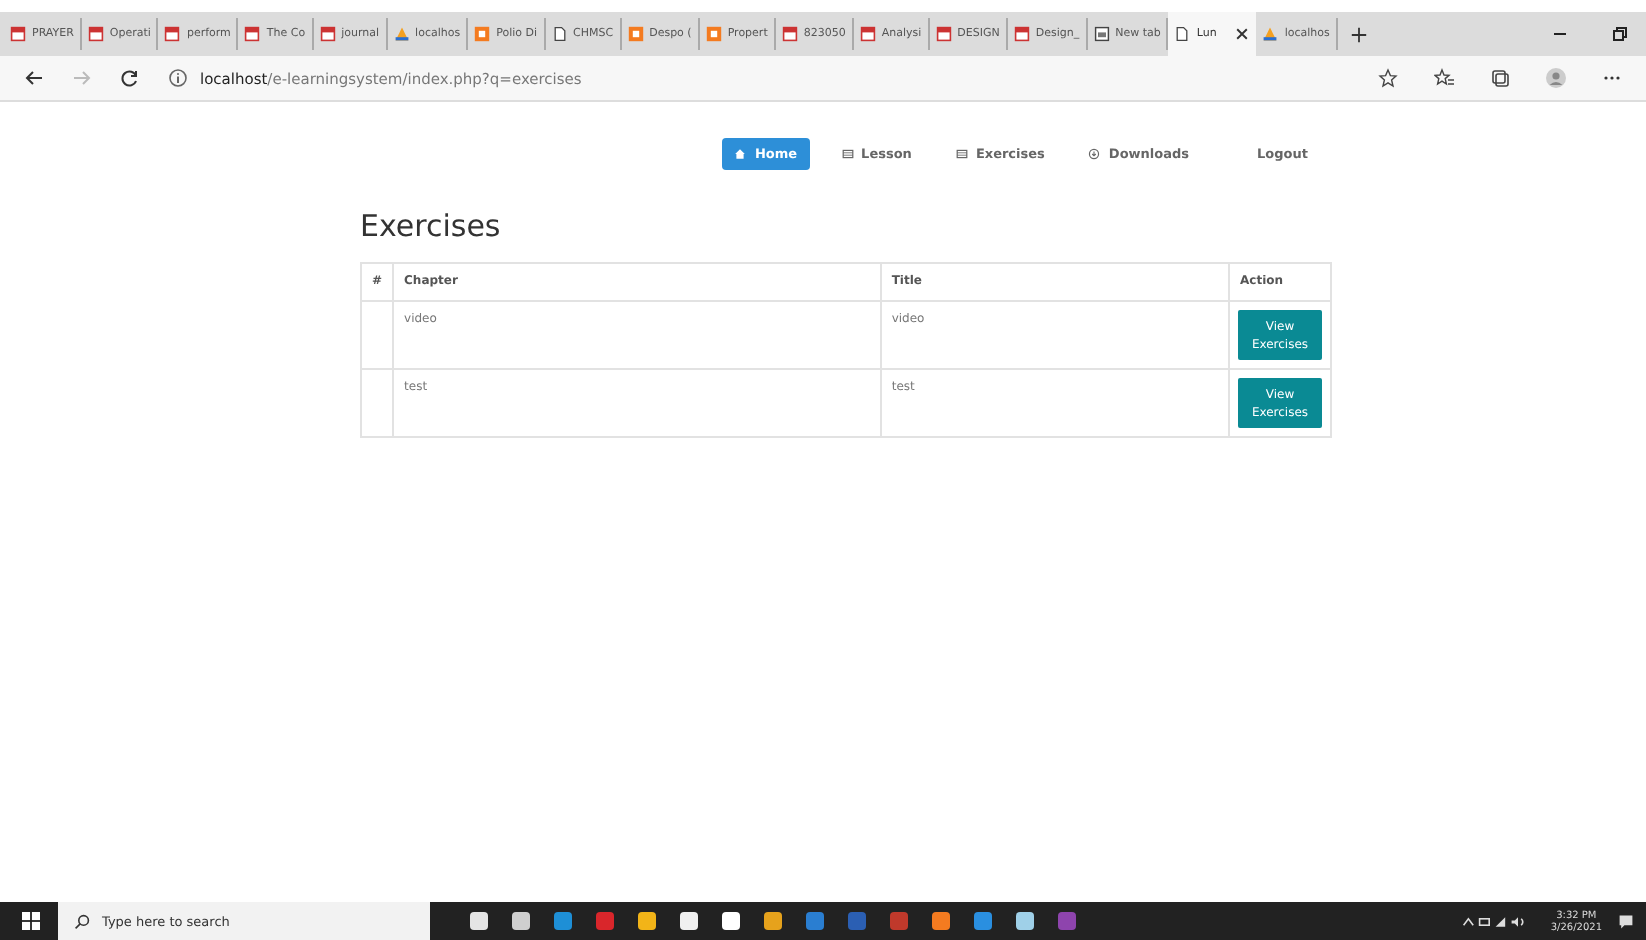 The height and width of the screenshot is (940, 1646). What do you see at coordinates (1388, 78) in the screenshot?
I see `star-icon` at bounding box center [1388, 78].